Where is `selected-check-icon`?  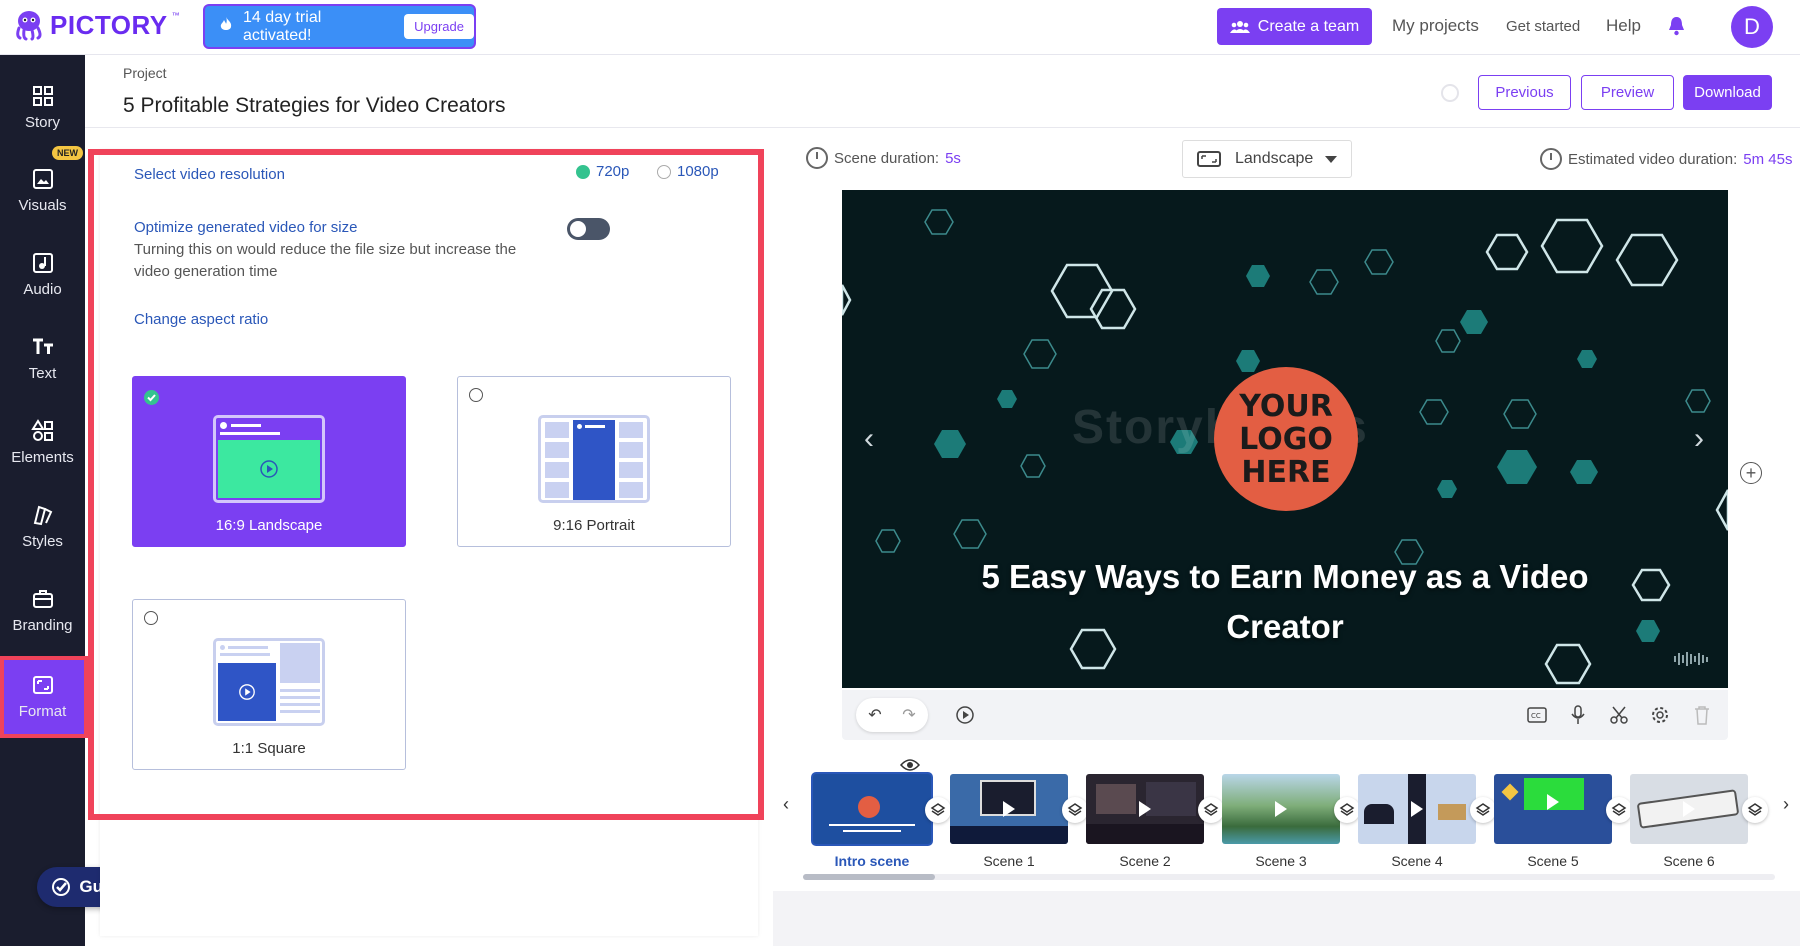 selected-check-icon is located at coordinates (151, 397).